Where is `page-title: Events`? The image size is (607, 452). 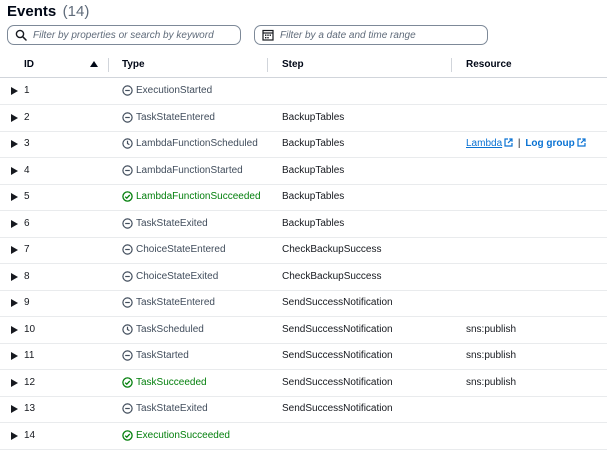
page-title: Events is located at coordinates (32, 11).